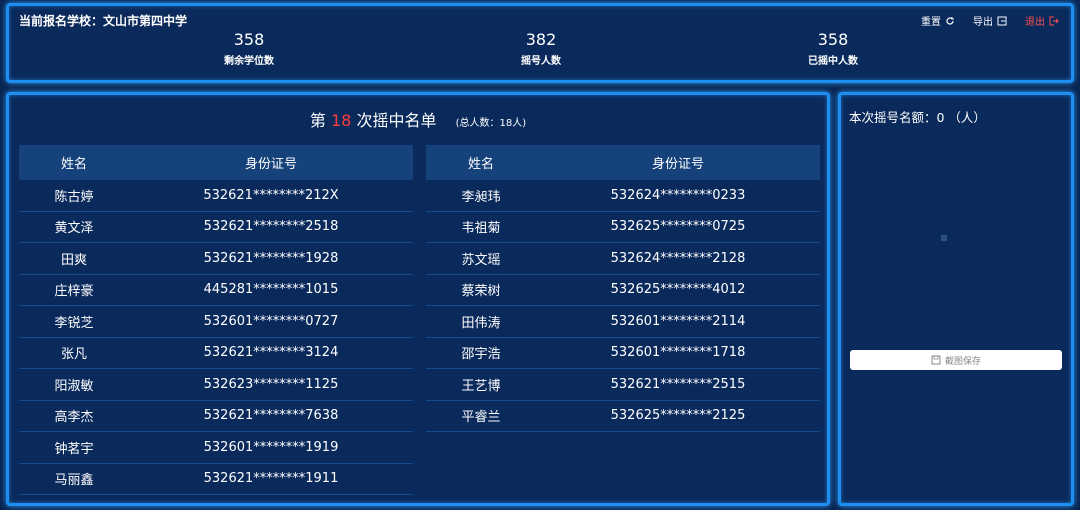 Image resolution: width=1080 pixels, height=510 pixels. What do you see at coordinates (678, 321) in the screenshot?
I see `student-id: 532601********2114` at bounding box center [678, 321].